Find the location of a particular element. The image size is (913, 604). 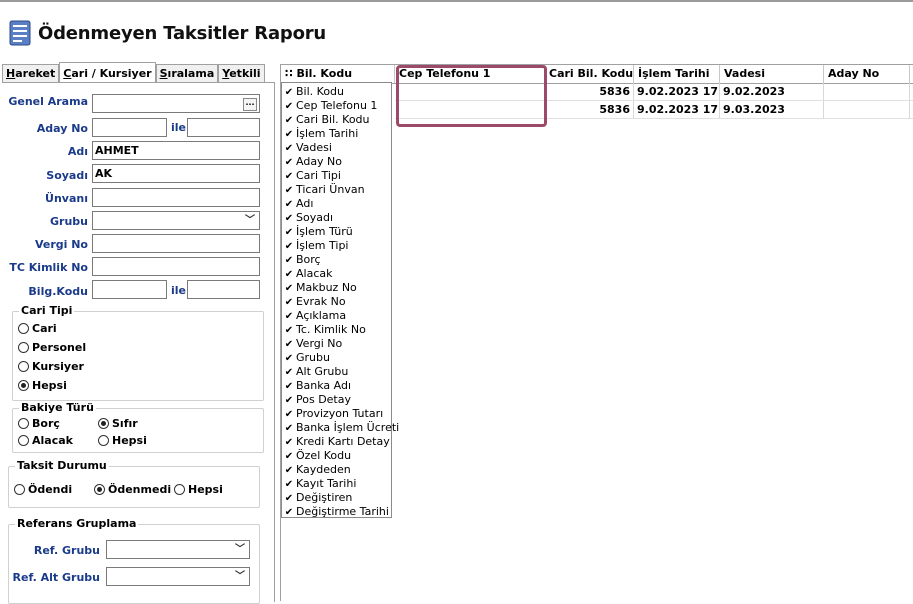

radio-odendi: Ödendi is located at coordinates (43, 489).